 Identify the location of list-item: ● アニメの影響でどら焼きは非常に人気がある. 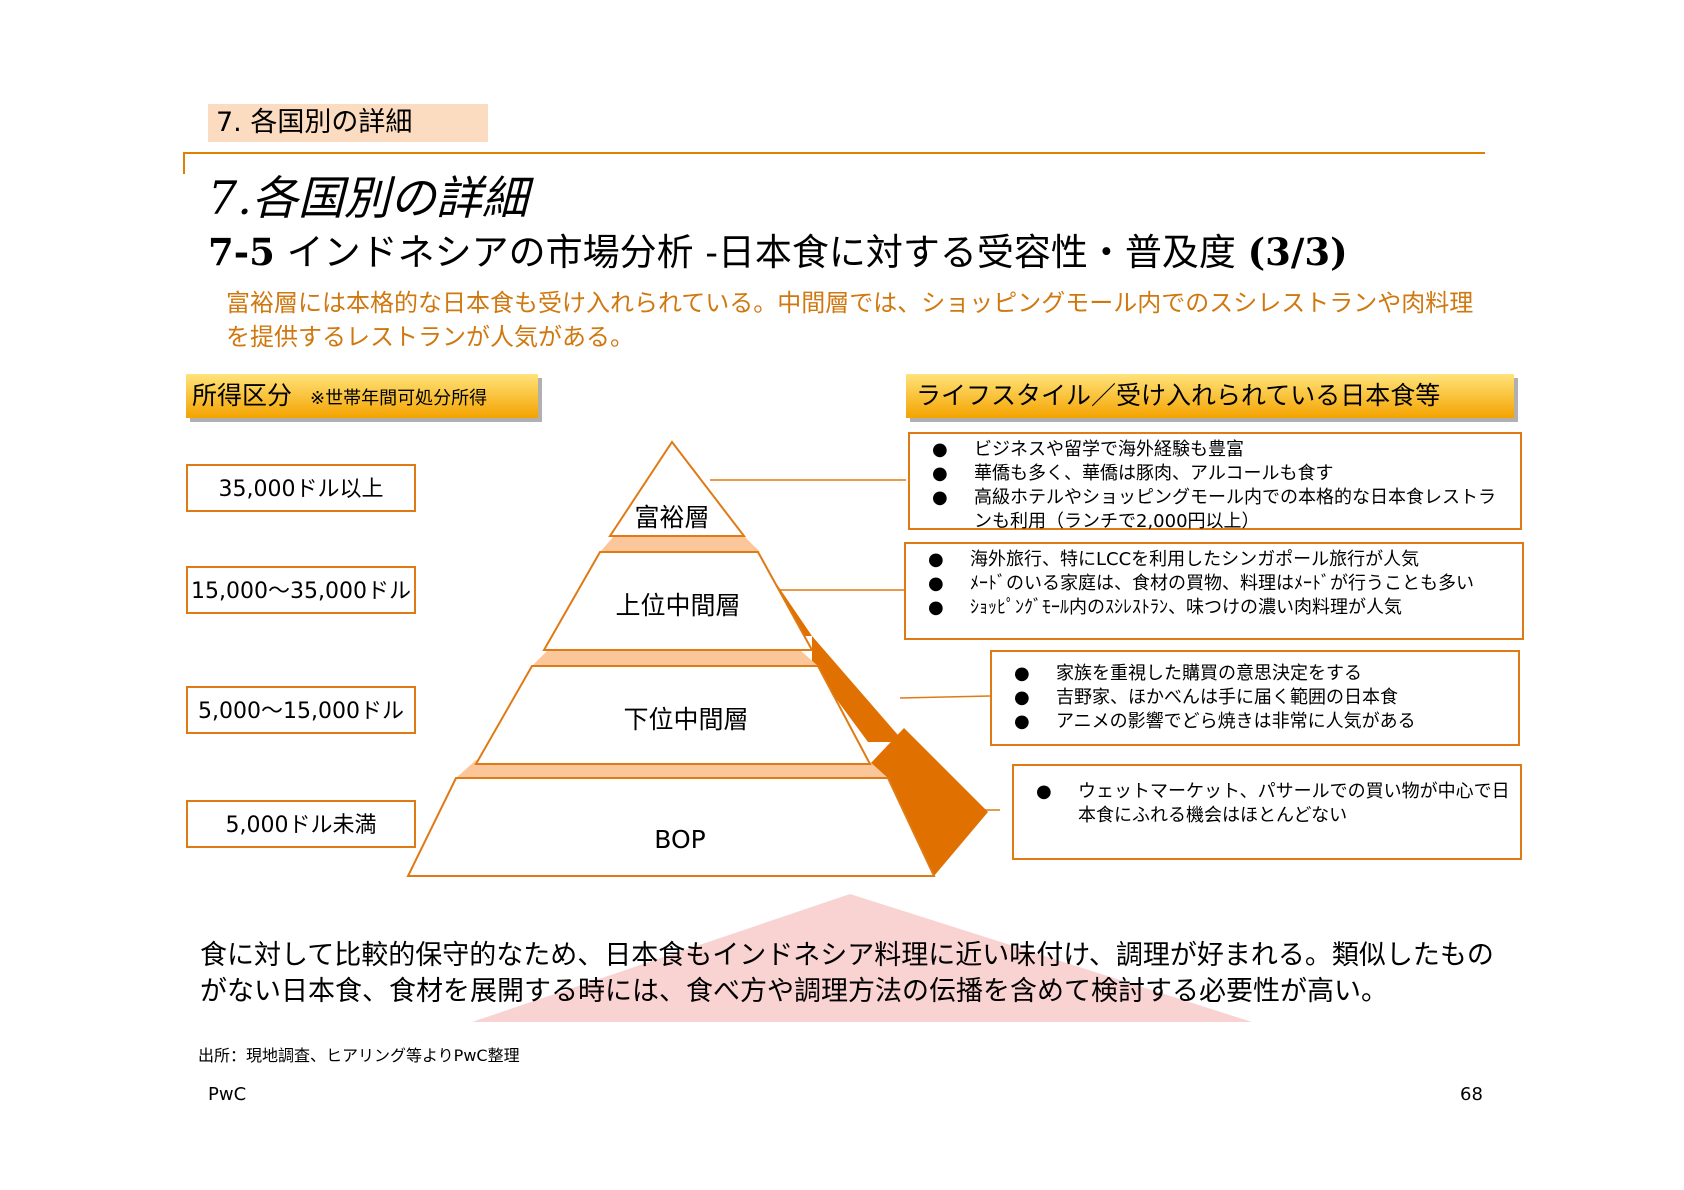
(1259, 722).